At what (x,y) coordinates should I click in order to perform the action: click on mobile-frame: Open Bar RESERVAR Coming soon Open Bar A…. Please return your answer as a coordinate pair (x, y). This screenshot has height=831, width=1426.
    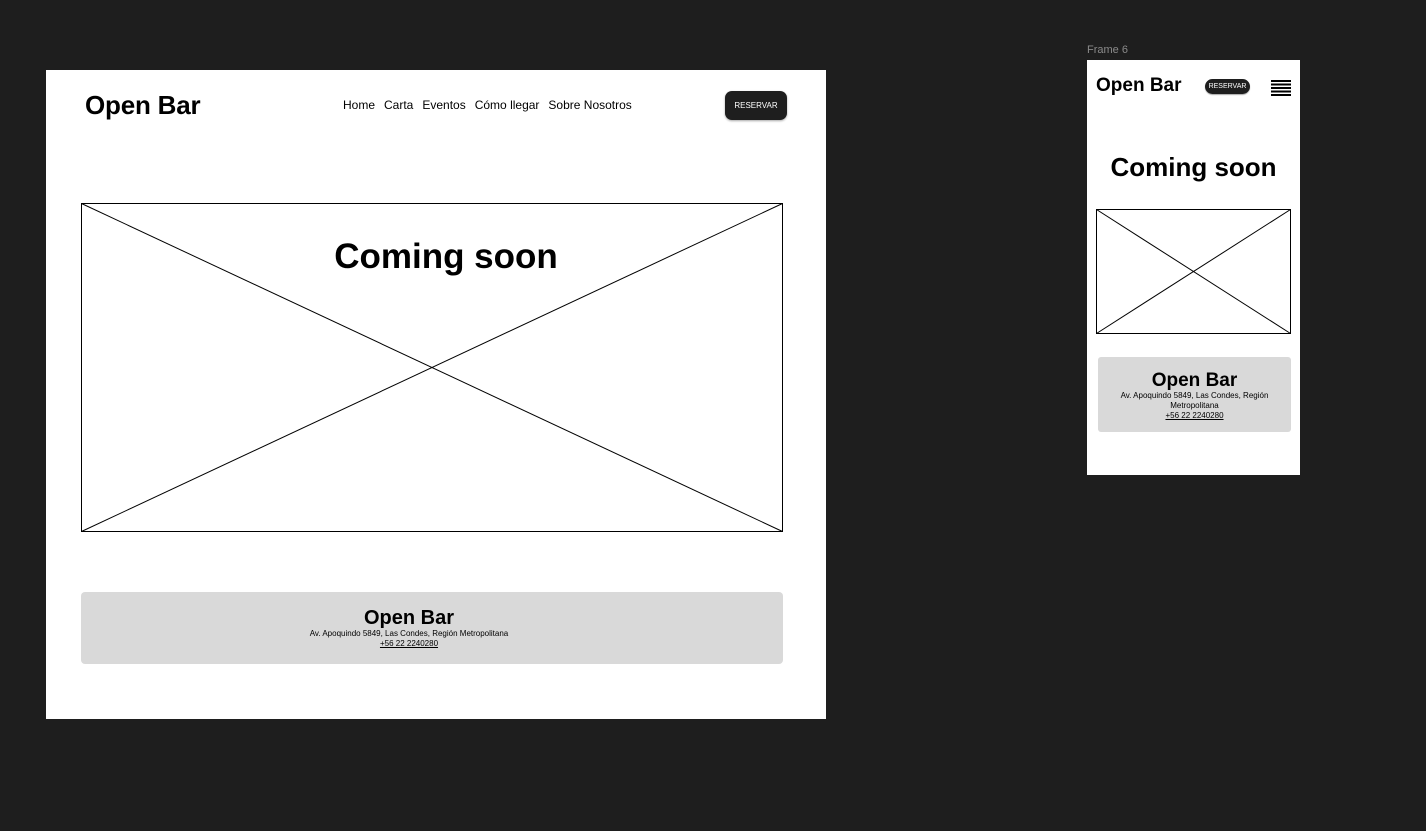
    Looking at the image, I should click on (1193, 267).